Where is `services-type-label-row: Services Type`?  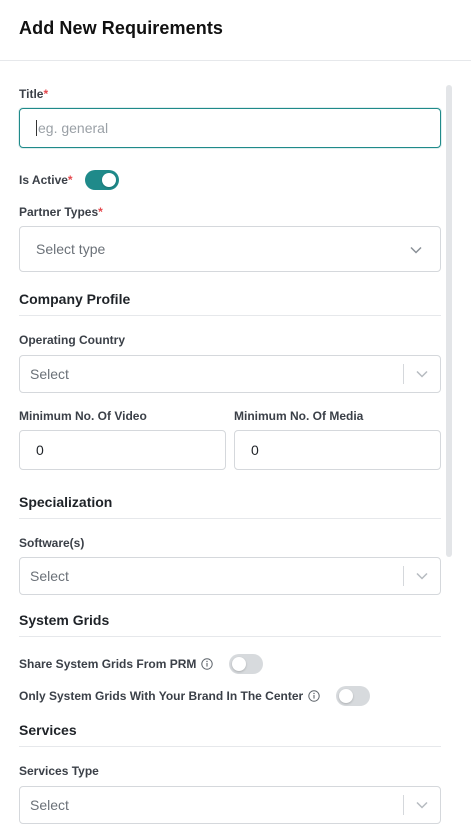
services-type-label-row: Services Type is located at coordinates (220, 775).